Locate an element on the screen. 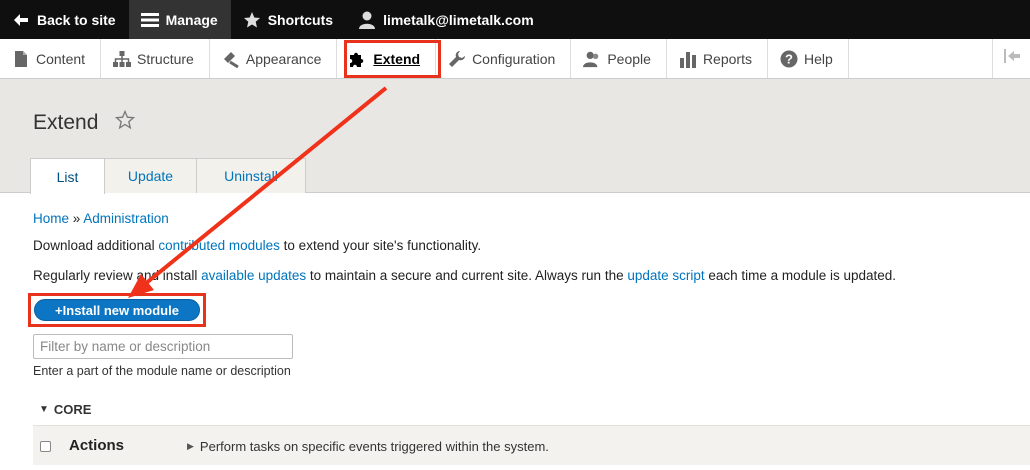  manage-tab: Manage is located at coordinates (179, 19).